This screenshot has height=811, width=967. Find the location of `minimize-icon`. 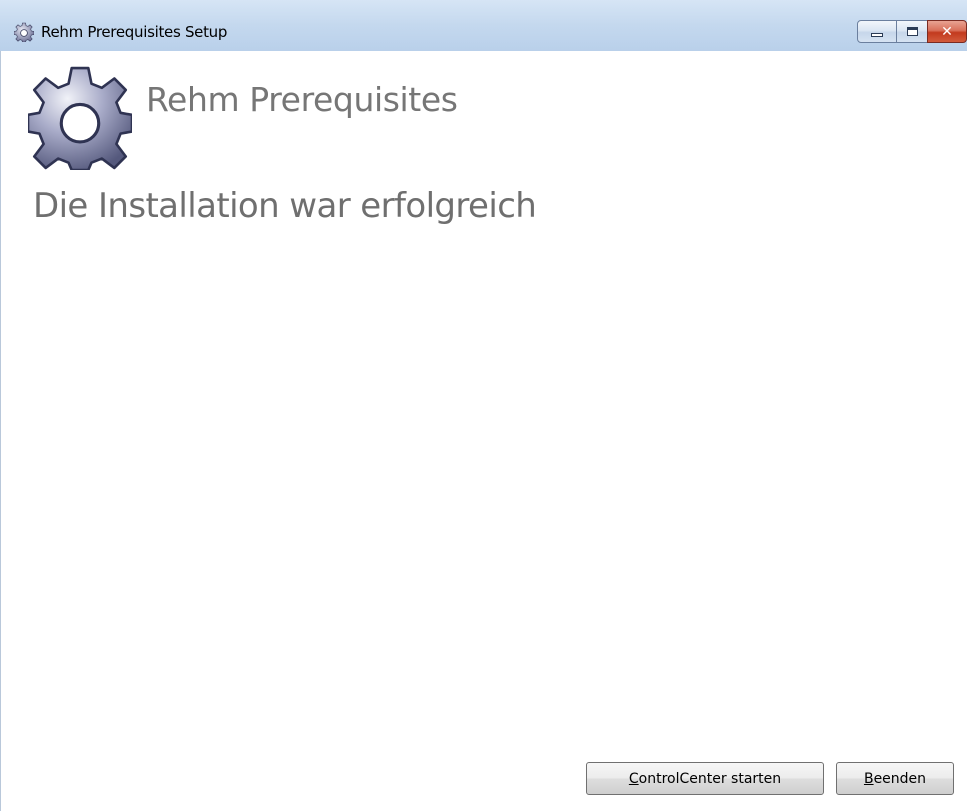

minimize-icon is located at coordinates (877, 34).